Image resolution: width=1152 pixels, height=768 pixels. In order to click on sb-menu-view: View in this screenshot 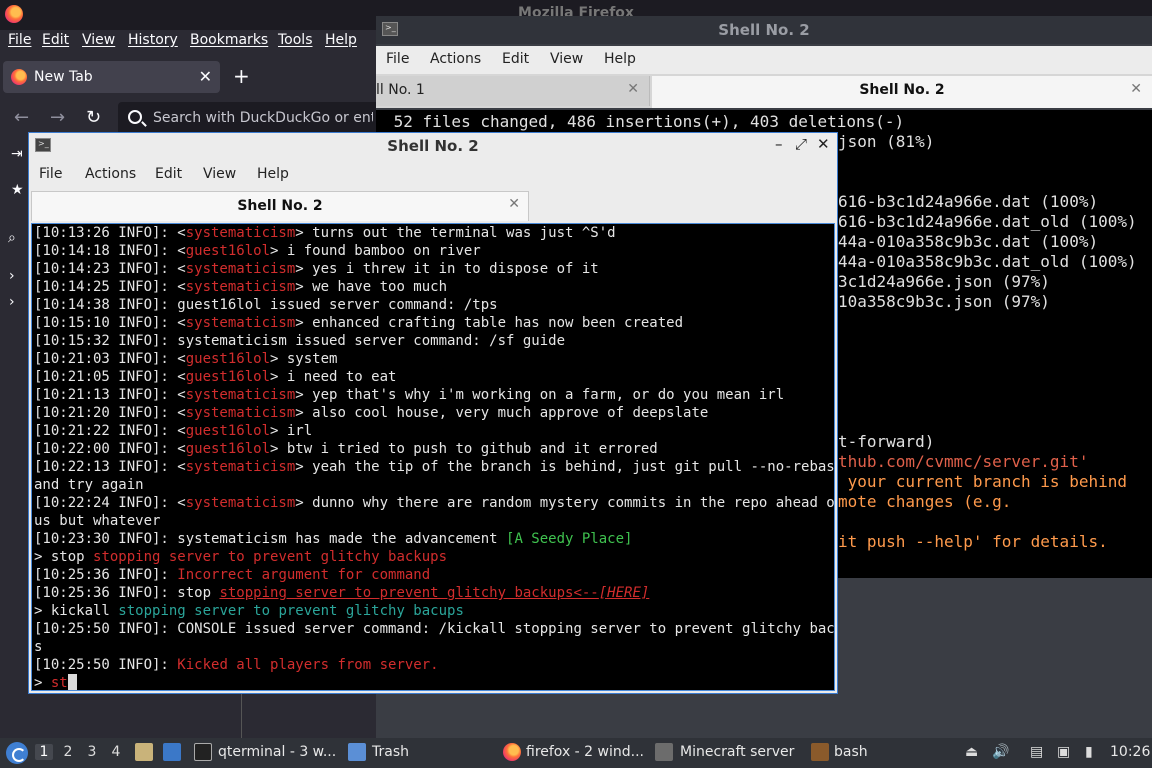, I will do `click(566, 59)`.